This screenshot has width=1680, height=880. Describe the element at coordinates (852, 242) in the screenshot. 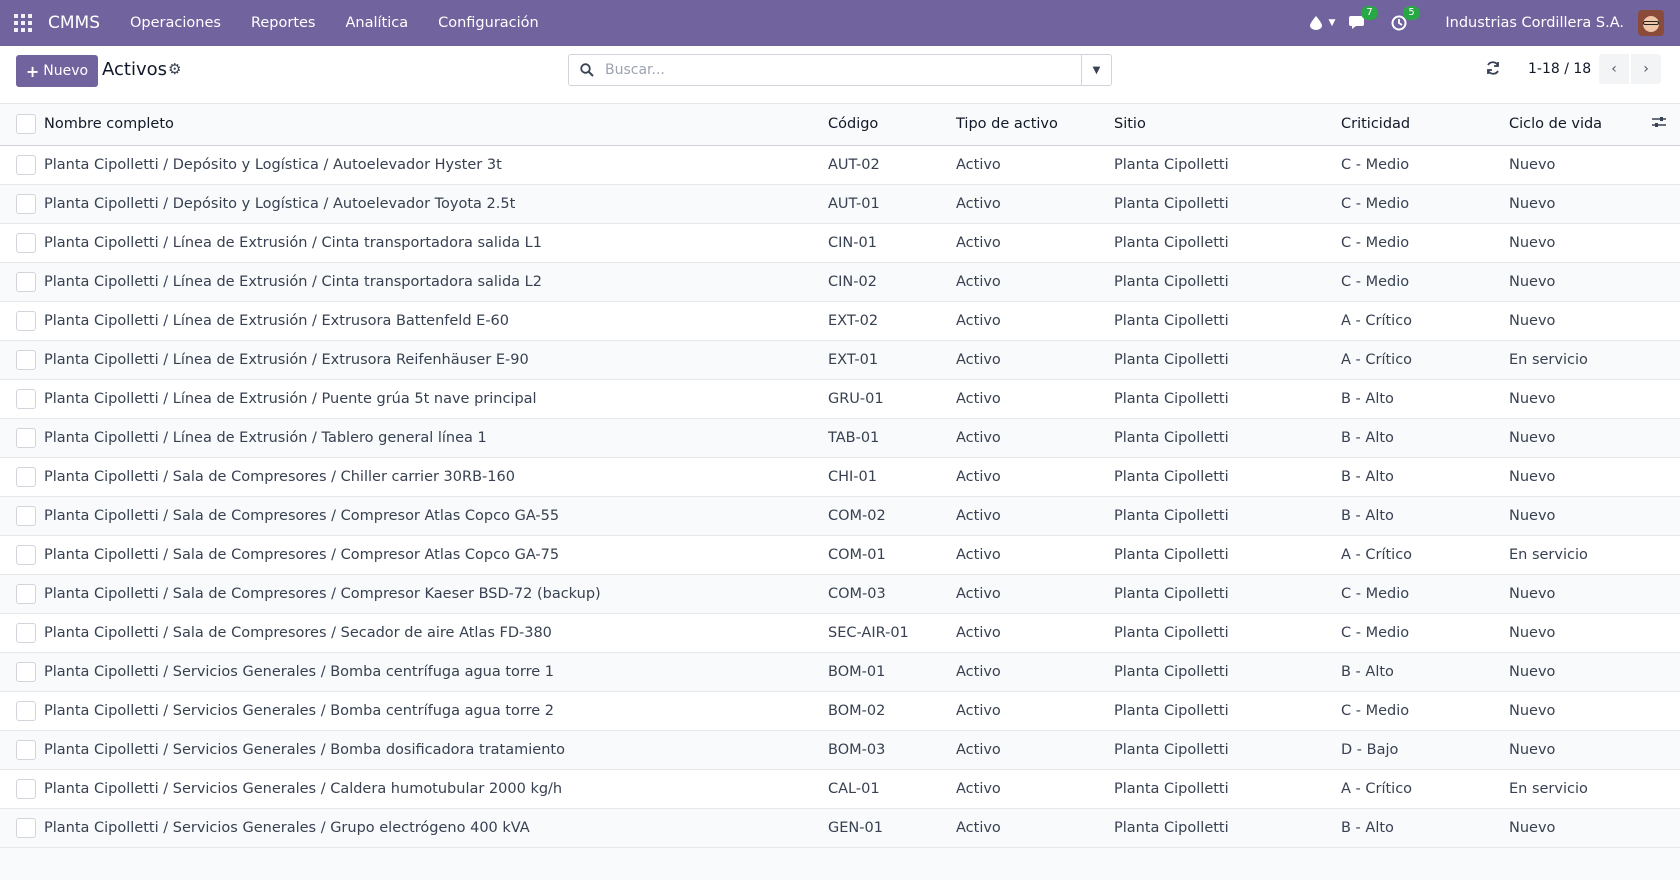

I see `cell-code: CIN-01` at that location.